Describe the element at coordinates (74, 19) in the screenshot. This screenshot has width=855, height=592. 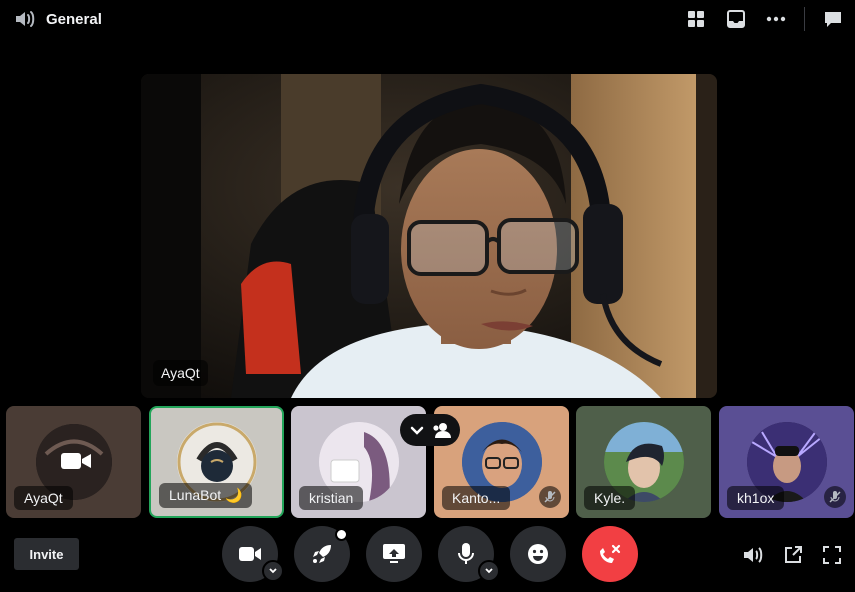
I see `channel-name: General` at that location.